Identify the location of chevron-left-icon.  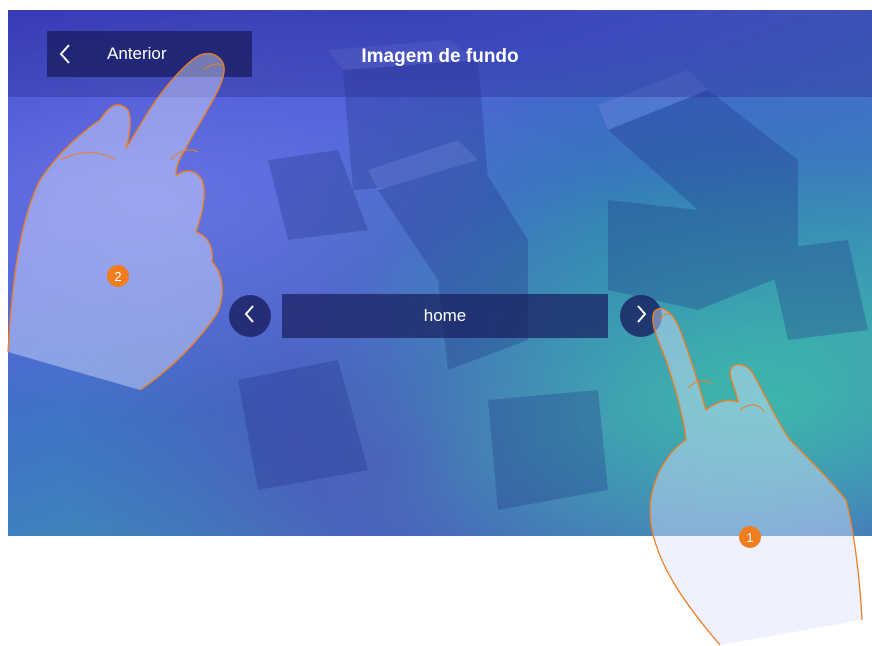
(250, 316).